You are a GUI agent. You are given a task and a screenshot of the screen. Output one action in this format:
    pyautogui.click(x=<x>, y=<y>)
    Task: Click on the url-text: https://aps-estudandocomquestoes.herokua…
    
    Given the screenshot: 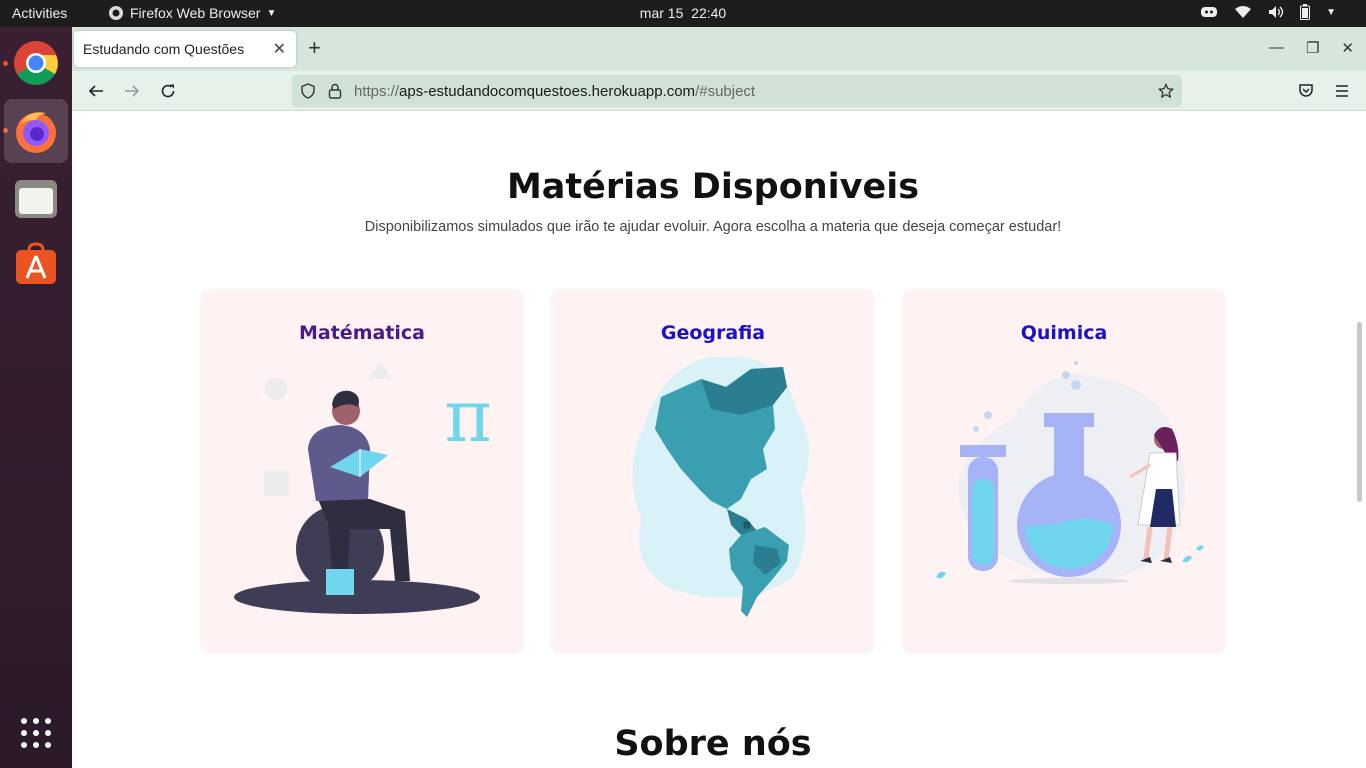 What is the action you would take?
    pyautogui.click(x=554, y=91)
    